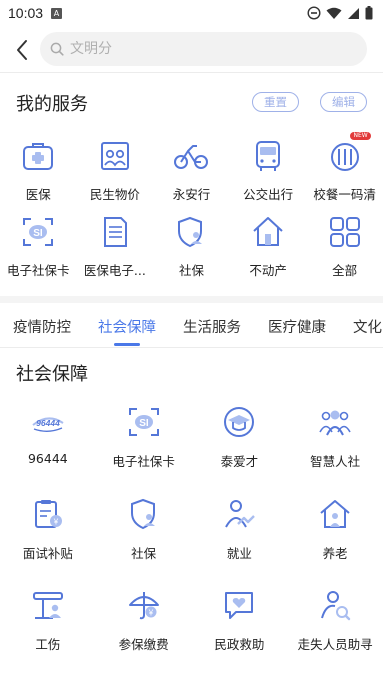 Image resolution: width=383 pixels, height=680 pixels. I want to click on tab-active-indicator, so click(127, 344).